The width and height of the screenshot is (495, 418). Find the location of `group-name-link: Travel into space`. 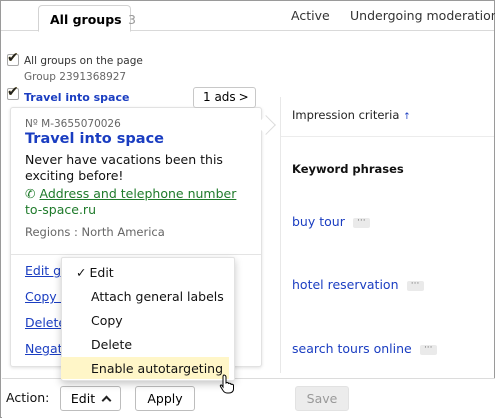

group-name-link: Travel into space is located at coordinates (76, 97).